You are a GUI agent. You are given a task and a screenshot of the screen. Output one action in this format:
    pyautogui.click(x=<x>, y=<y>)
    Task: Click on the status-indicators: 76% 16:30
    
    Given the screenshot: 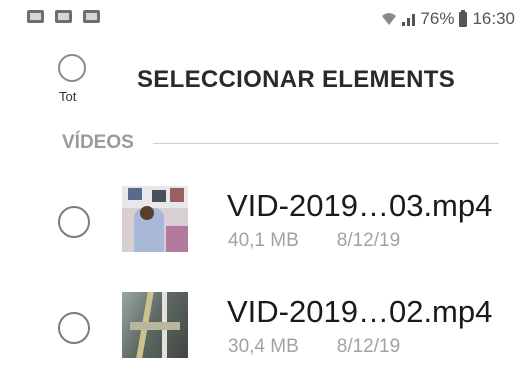 What is the action you would take?
    pyautogui.click(x=448, y=19)
    